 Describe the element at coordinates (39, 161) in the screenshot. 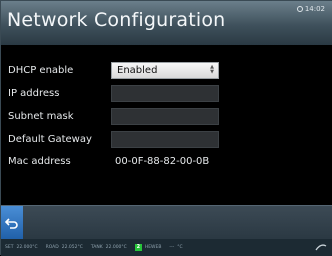

I see `mac-label: Mac address` at that location.